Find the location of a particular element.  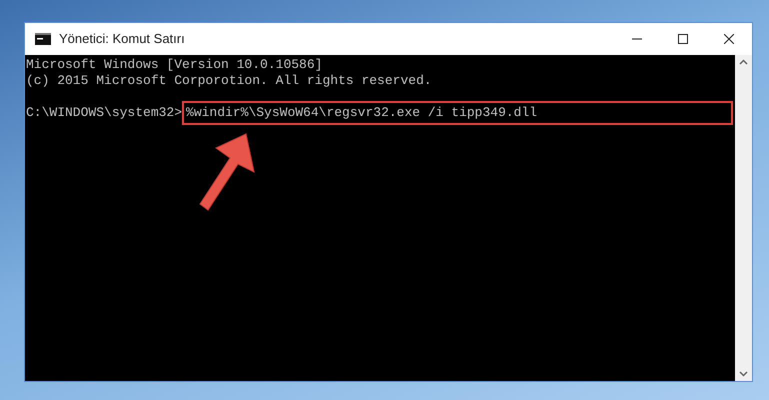

command-text: %windir%\SysWoW64\regsvr32.exe /i tipp349.dll is located at coordinates (457, 113).